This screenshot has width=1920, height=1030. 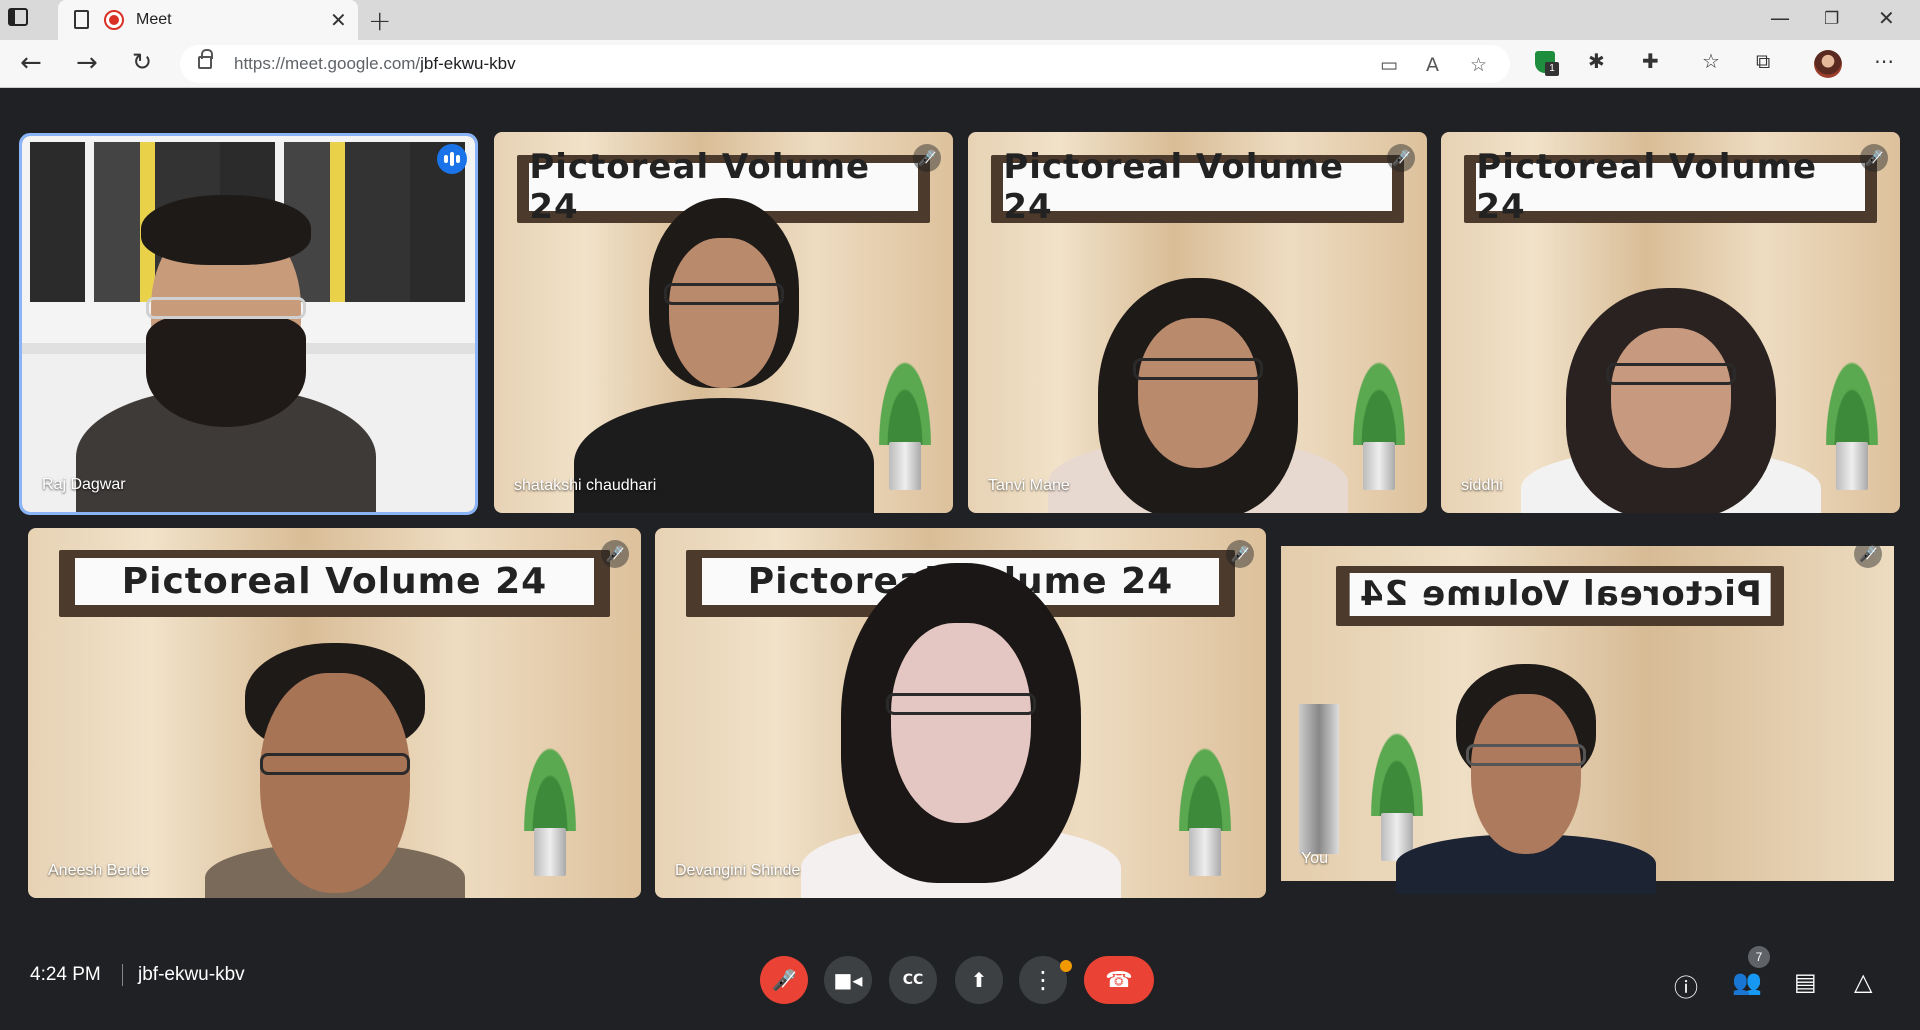 I want to click on participant-tile: Pictoreal Volume 24 🎤̸ Aneesh Berde, so click(x=334, y=713).